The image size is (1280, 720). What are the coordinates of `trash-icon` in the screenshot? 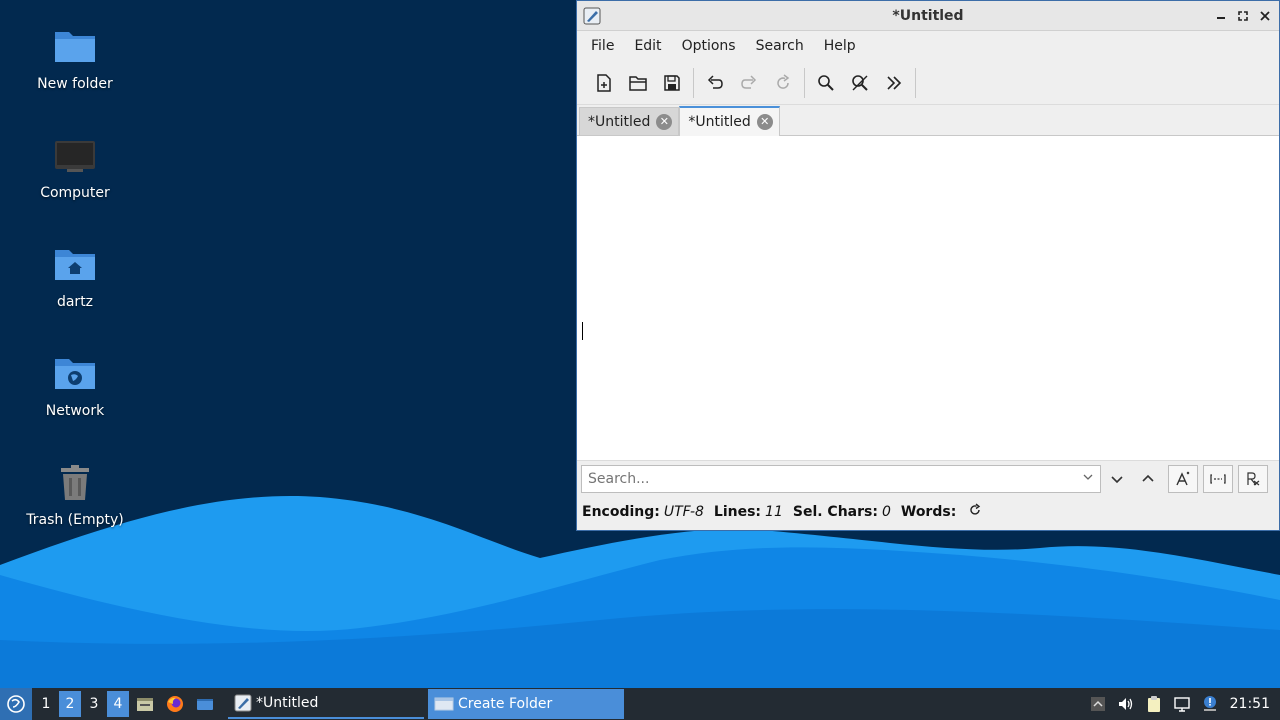 It's located at (75, 482).